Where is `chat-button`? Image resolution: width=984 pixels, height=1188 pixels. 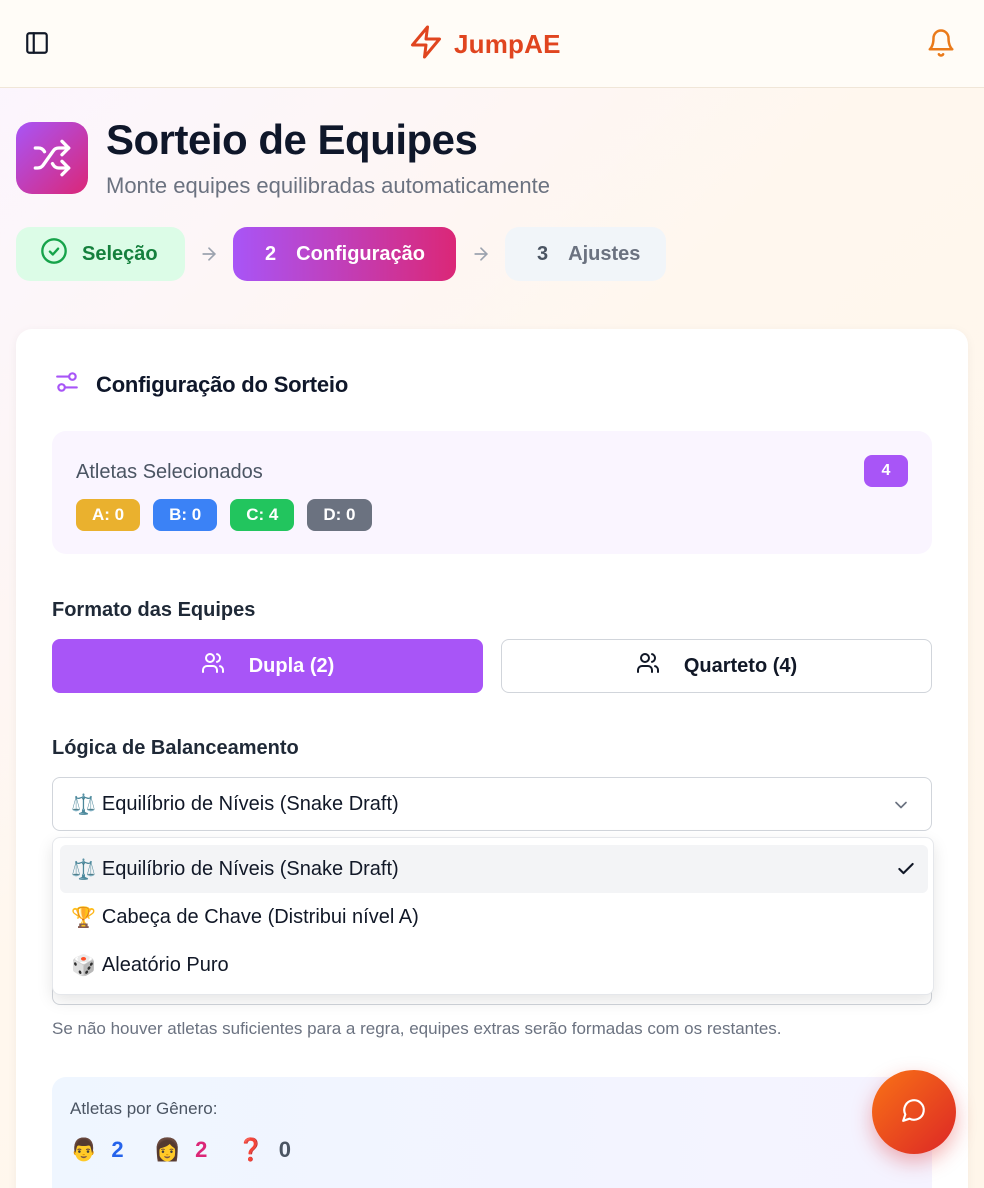
chat-button is located at coordinates (914, 1112).